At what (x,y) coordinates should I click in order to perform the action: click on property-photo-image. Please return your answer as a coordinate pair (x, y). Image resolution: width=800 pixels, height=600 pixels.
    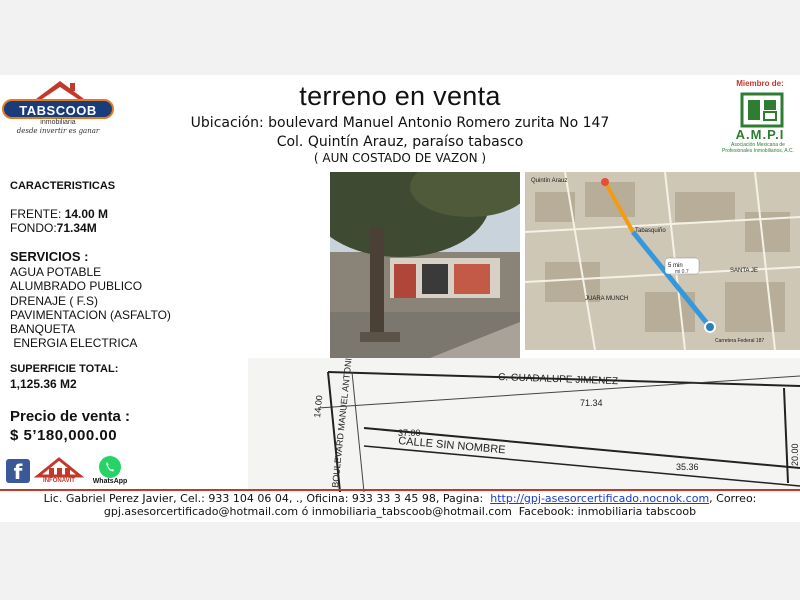
    Looking at the image, I should click on (425, 265).